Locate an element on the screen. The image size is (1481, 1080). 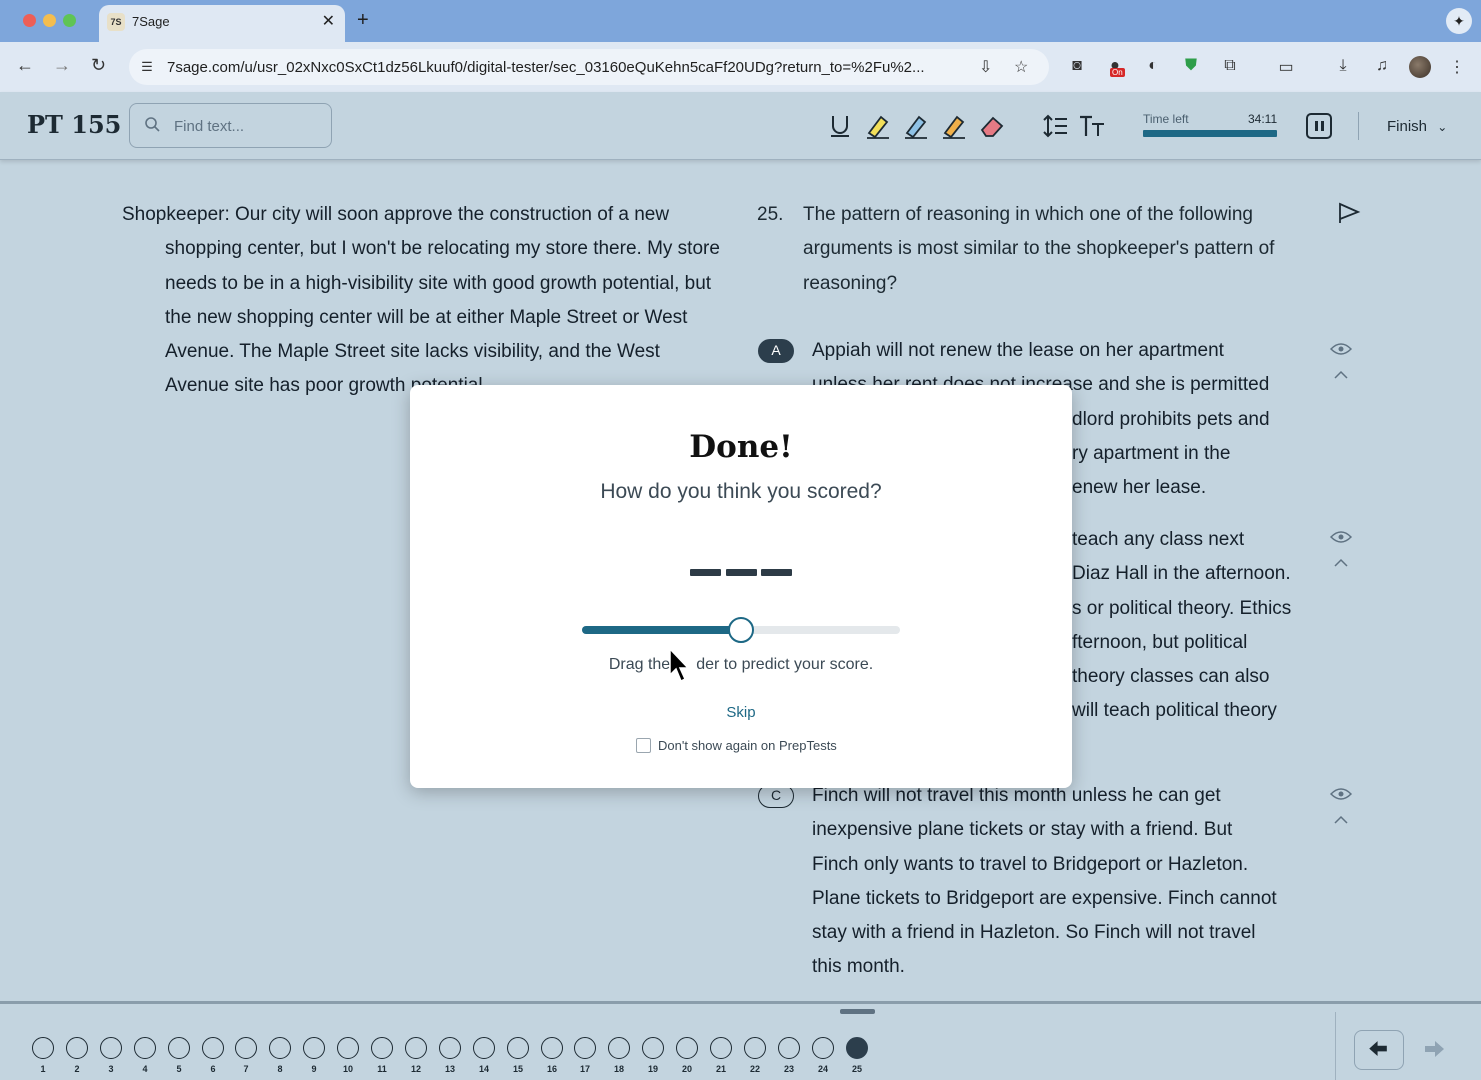
dont-show-label: Don't show again on PrepTests is located at coordinates (747, 745).